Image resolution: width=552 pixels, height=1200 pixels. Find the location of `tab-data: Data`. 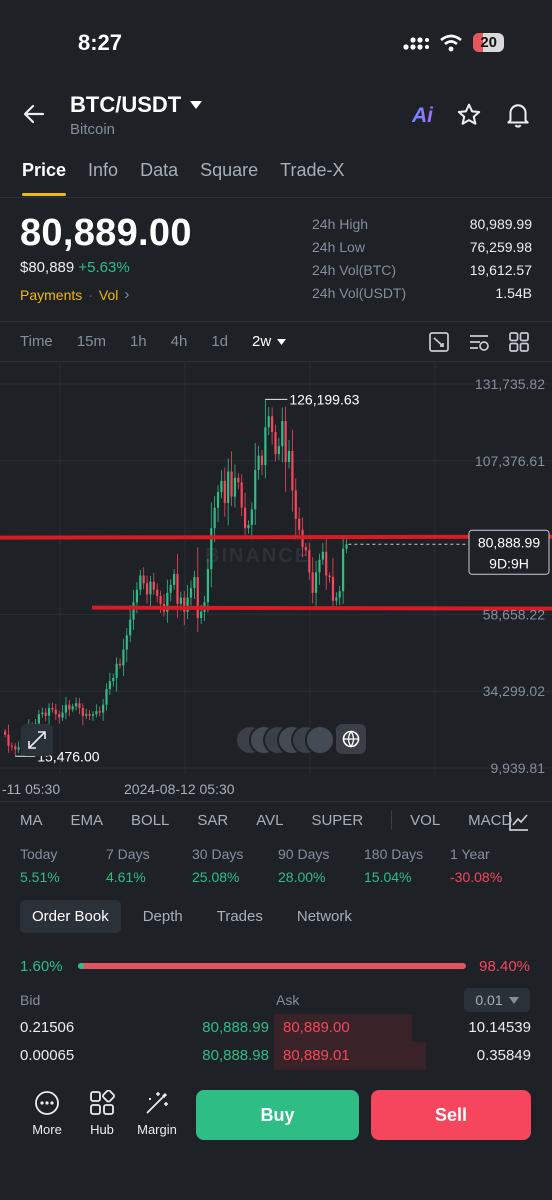

tab-data: Data is located at coordinates (159, 170).